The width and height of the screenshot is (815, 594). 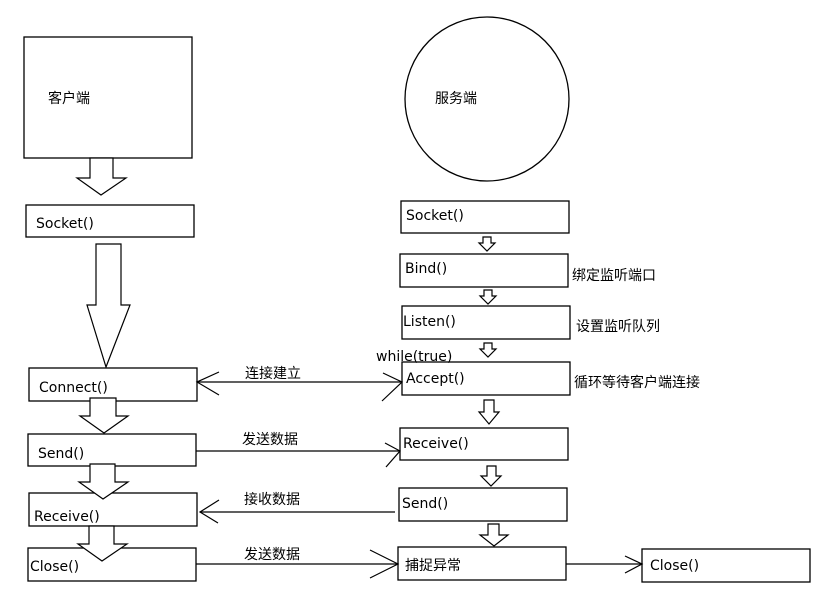 I want to click on arrowhead-left, so click(x=207, y=383).